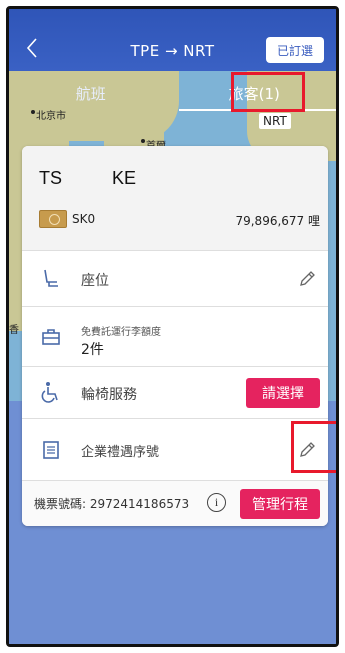 Image resolution: width=345 pixels, height=653 pixels. I want to click on baggage-allowance-value: 2件, so click(92, 350).